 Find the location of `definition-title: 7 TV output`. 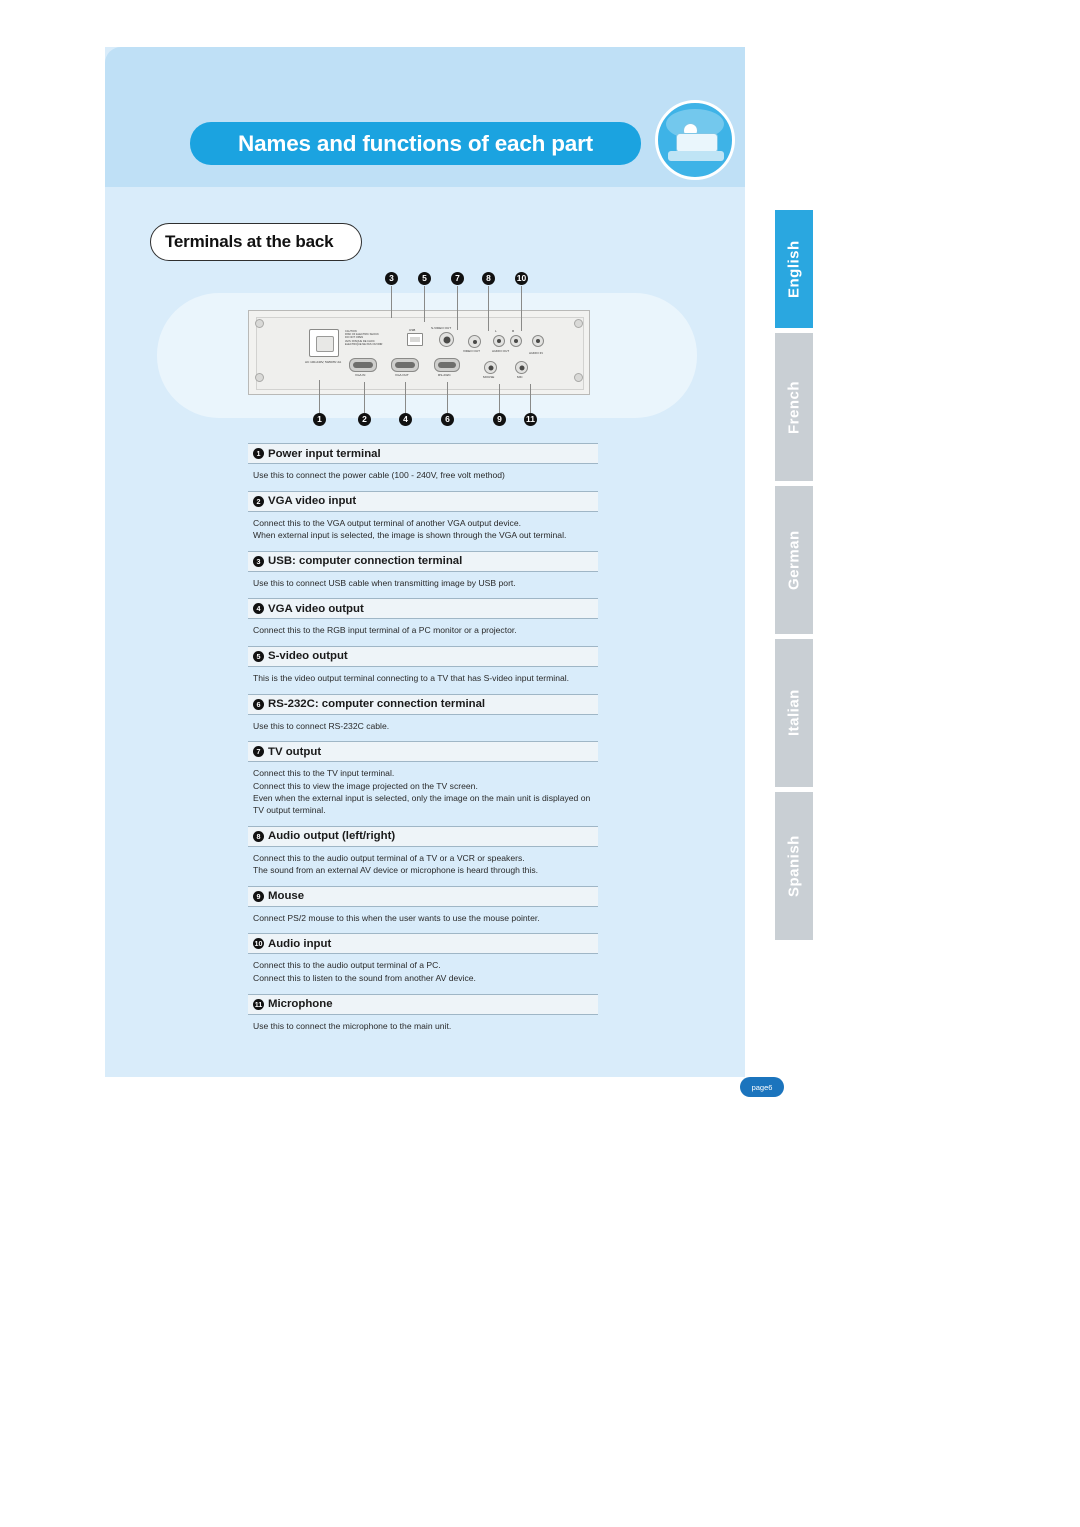

definition-title: 7 TV output is located at coordinates (423, 752).